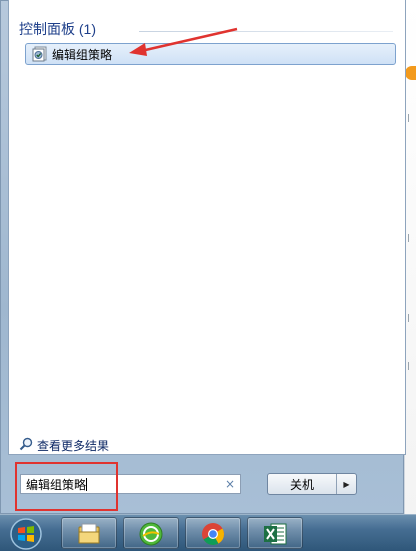 The width and height of the screenshot is (416, 551). I want to click on search-magnifier-icon, so click(26, 445).